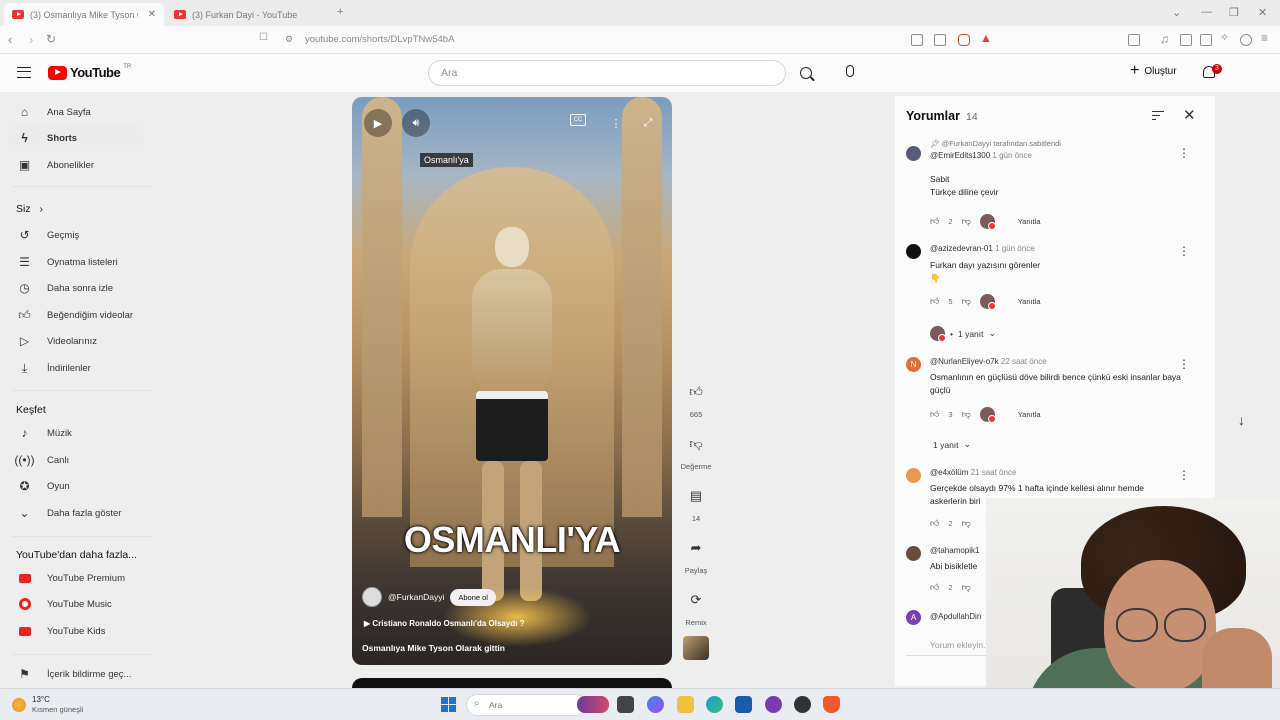 The image size is (1280, 720). I want to click on video-title: Osmanlıya Mike Tyson Olarak gittin, so click(433, 648).